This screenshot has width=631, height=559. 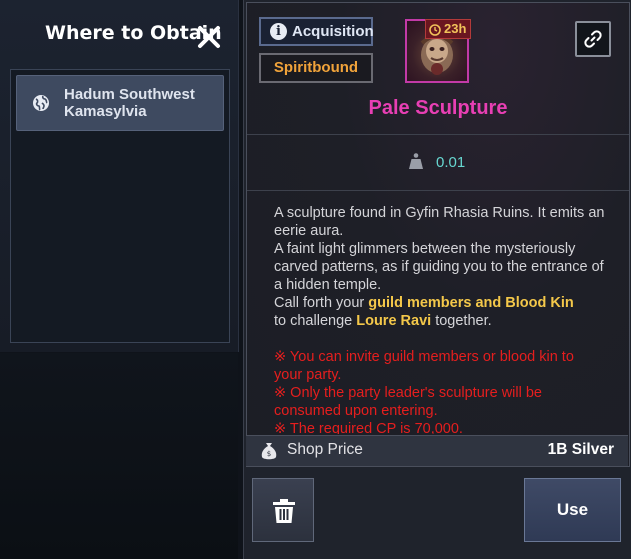 I want to click on description-highlight: Loure Ravi, so click(x=394, y=321).